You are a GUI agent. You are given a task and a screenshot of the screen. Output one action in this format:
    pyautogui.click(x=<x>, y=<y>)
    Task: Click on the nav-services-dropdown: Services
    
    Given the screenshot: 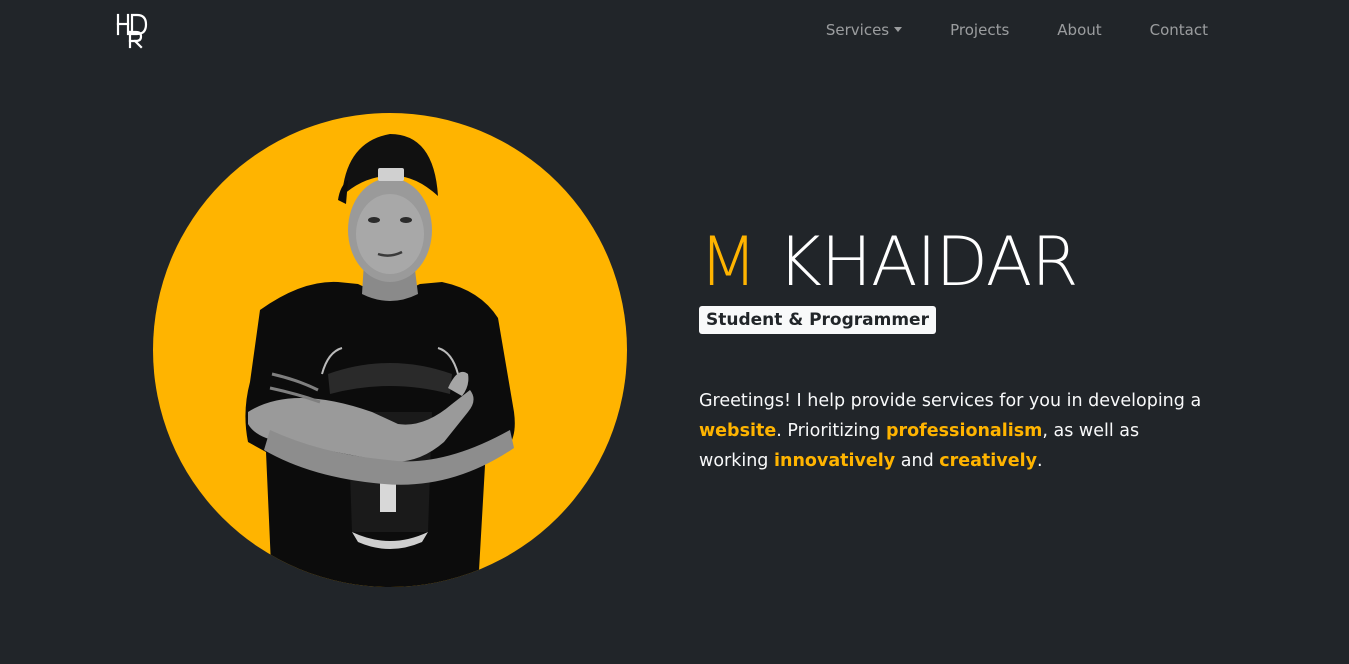 What is the action you would take?
    pyautogui.click(x=864, y=30)
    